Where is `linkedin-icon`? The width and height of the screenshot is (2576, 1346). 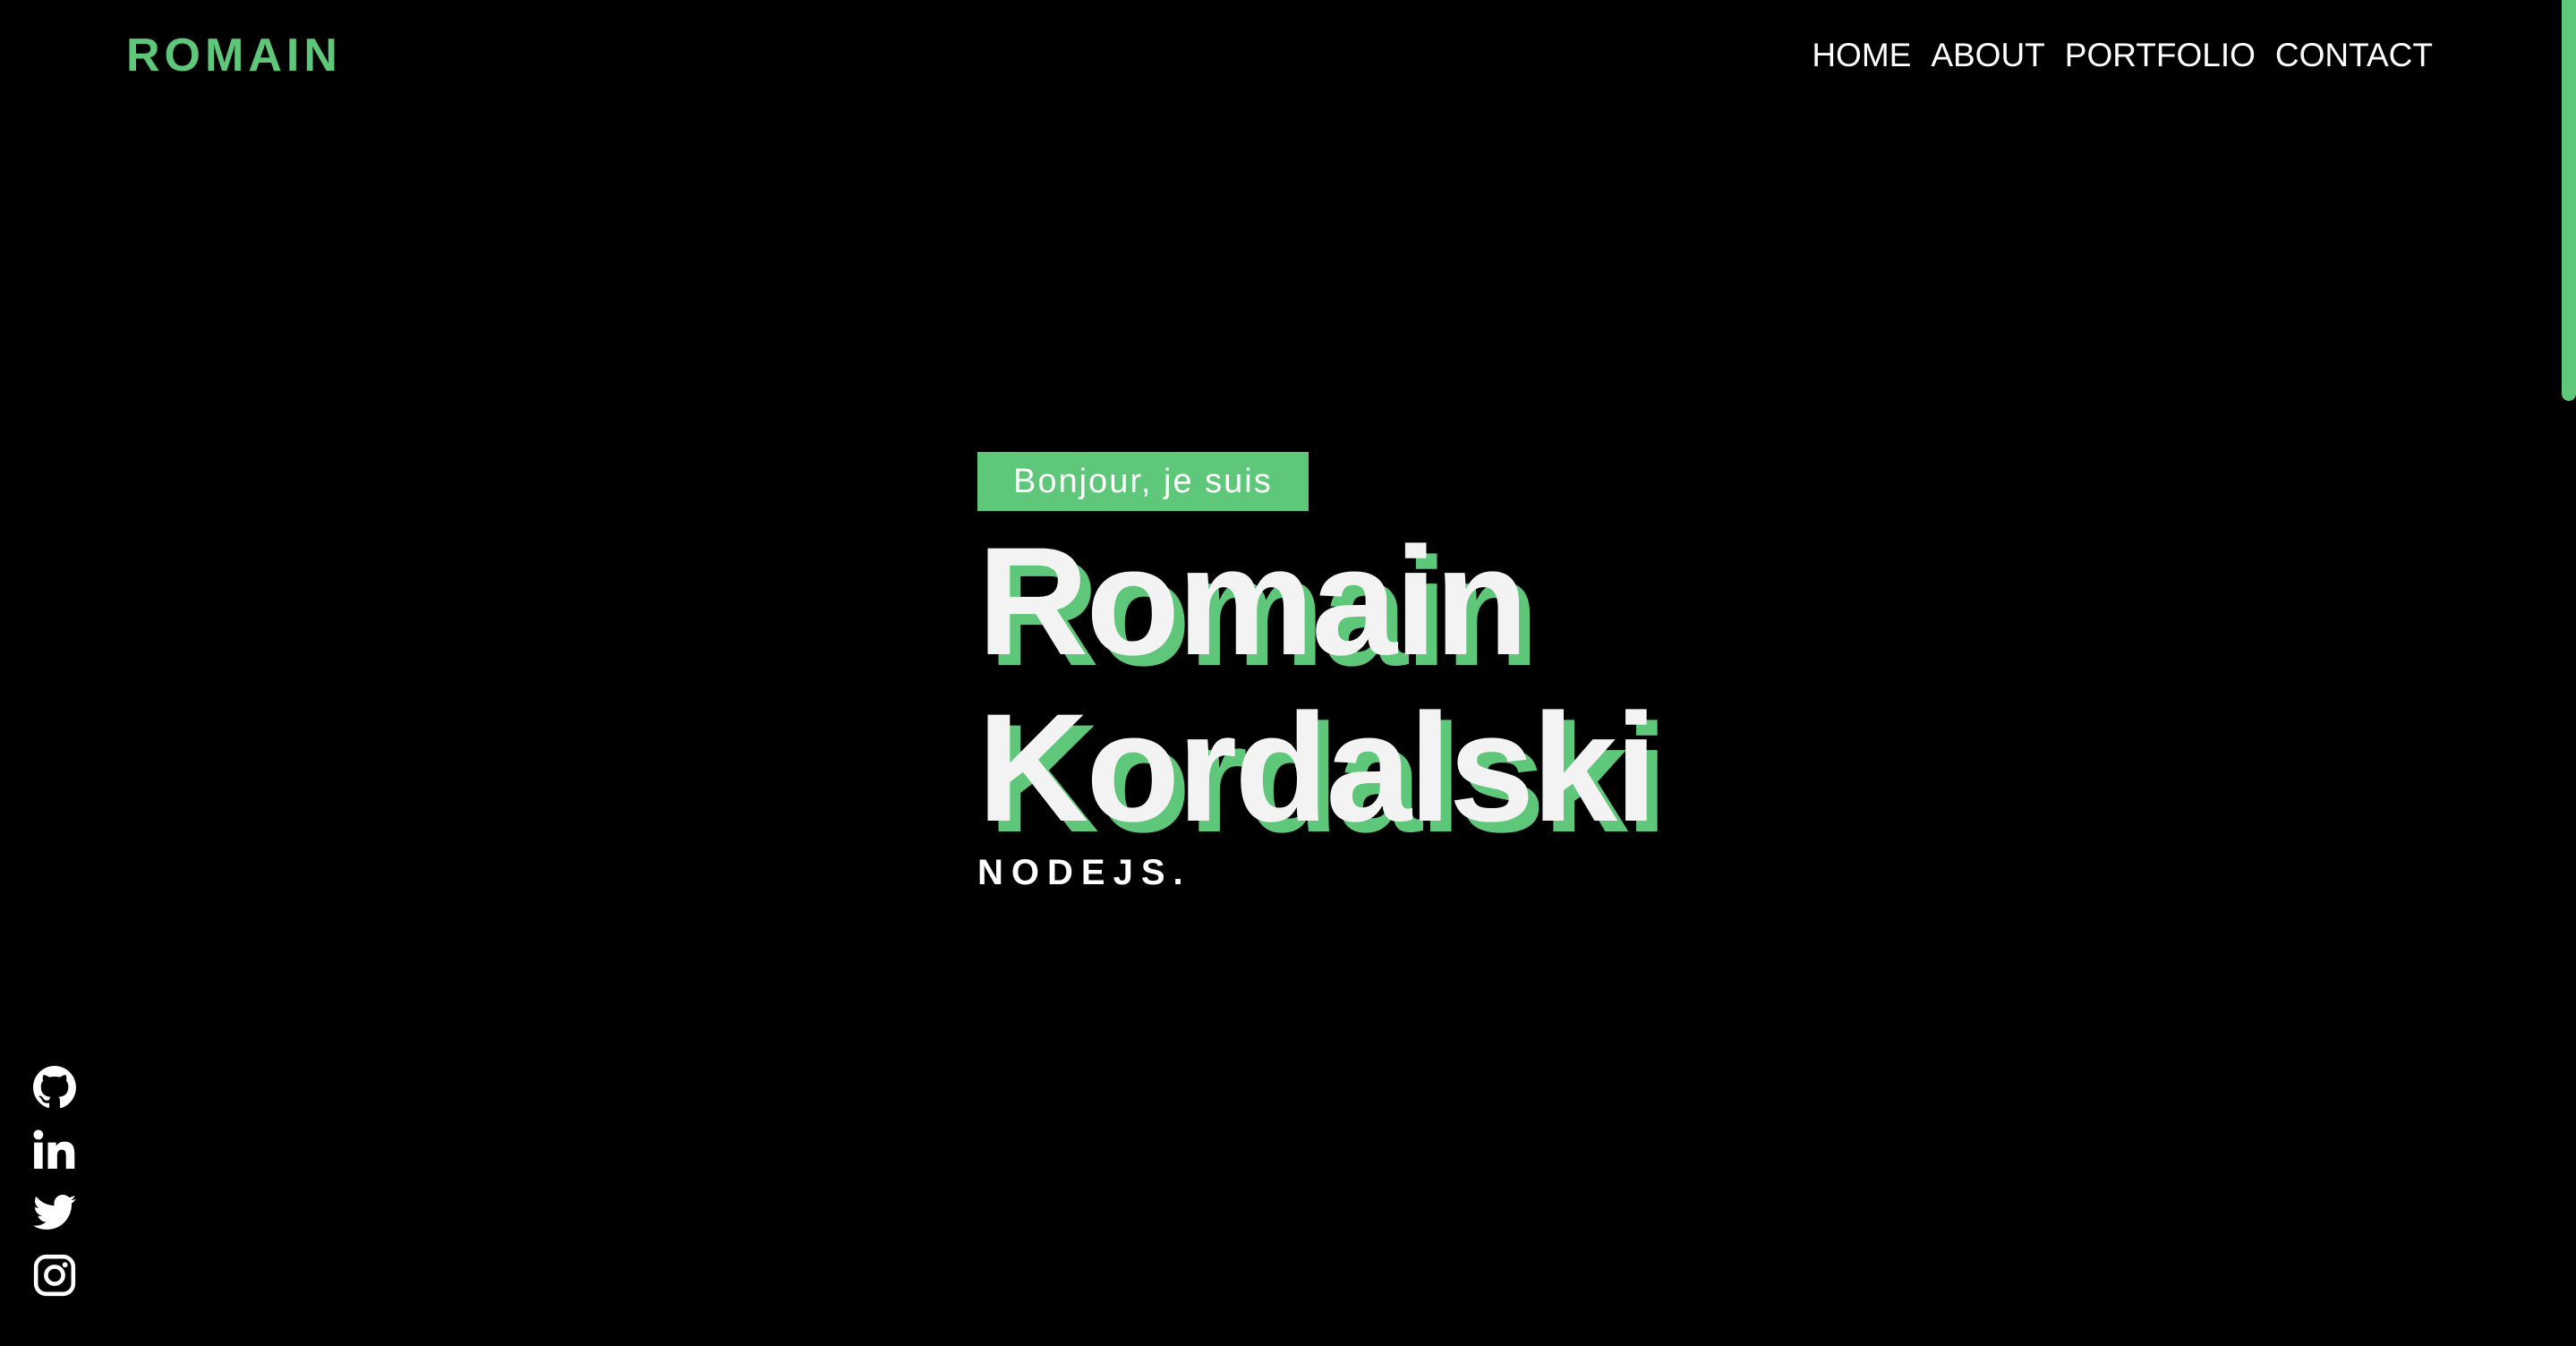
linkedin-icon is located at coordinates (54, 1150).